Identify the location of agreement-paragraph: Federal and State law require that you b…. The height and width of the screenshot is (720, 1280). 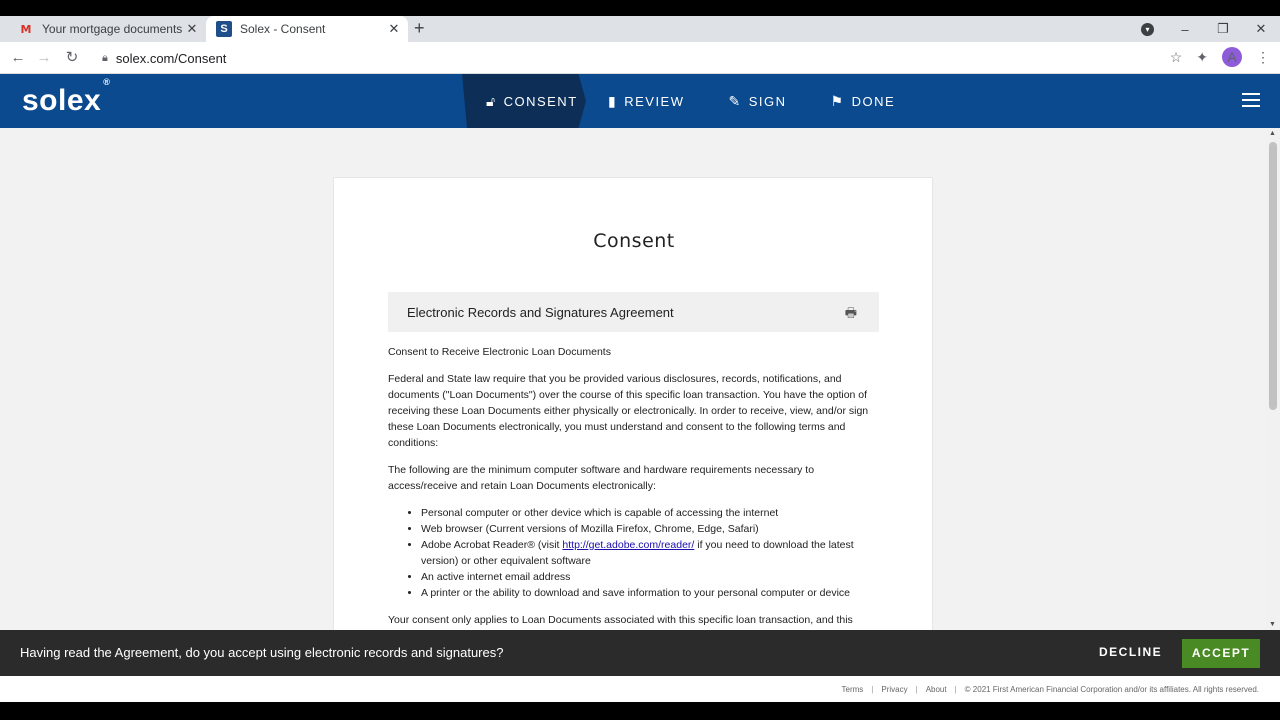
(628, 411).